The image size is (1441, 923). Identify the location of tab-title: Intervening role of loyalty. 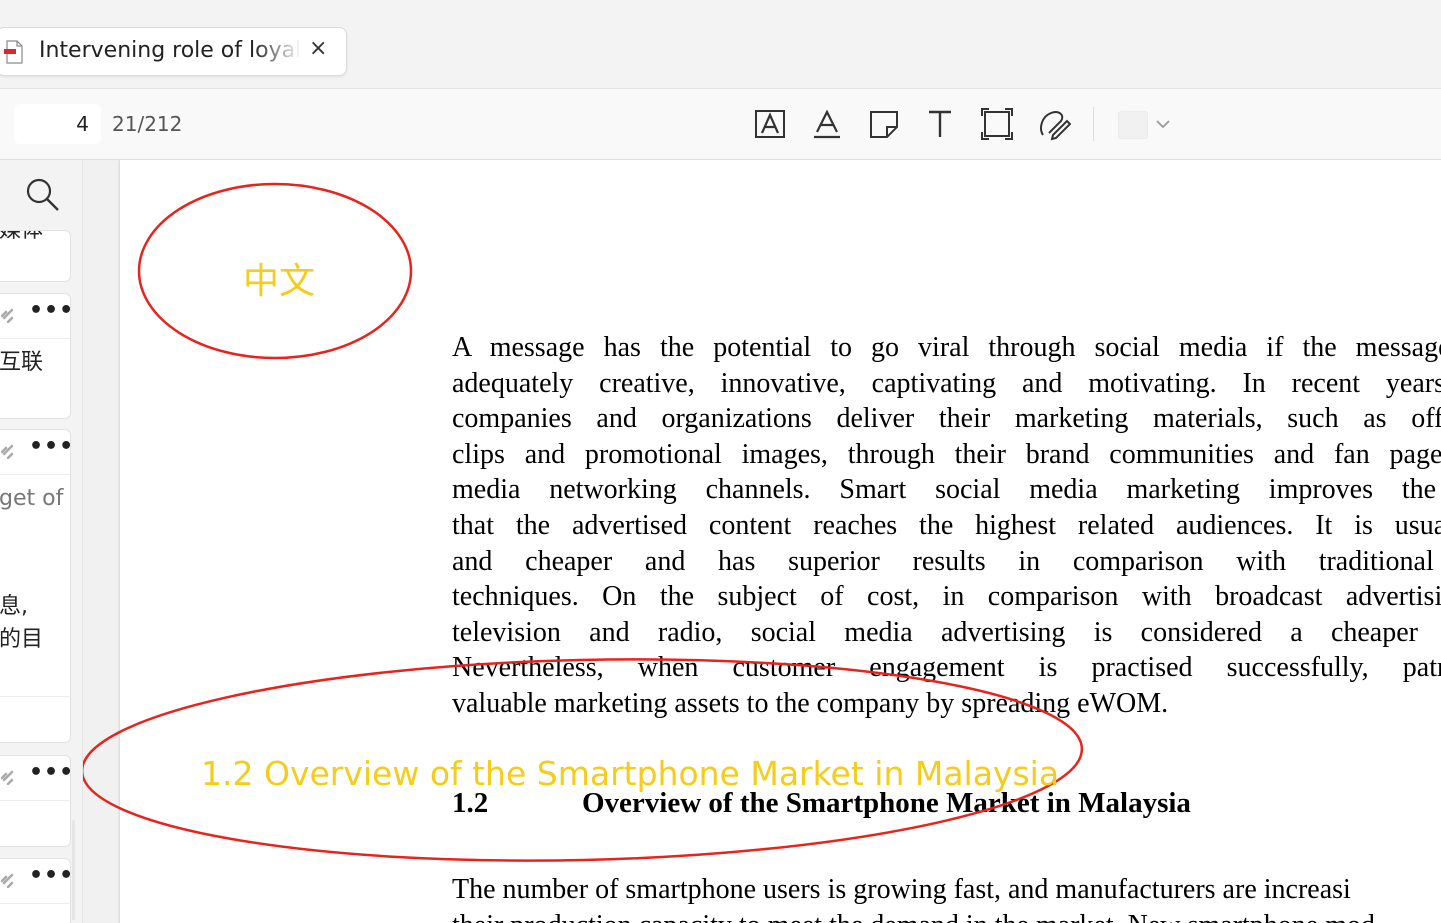
(170, 50).